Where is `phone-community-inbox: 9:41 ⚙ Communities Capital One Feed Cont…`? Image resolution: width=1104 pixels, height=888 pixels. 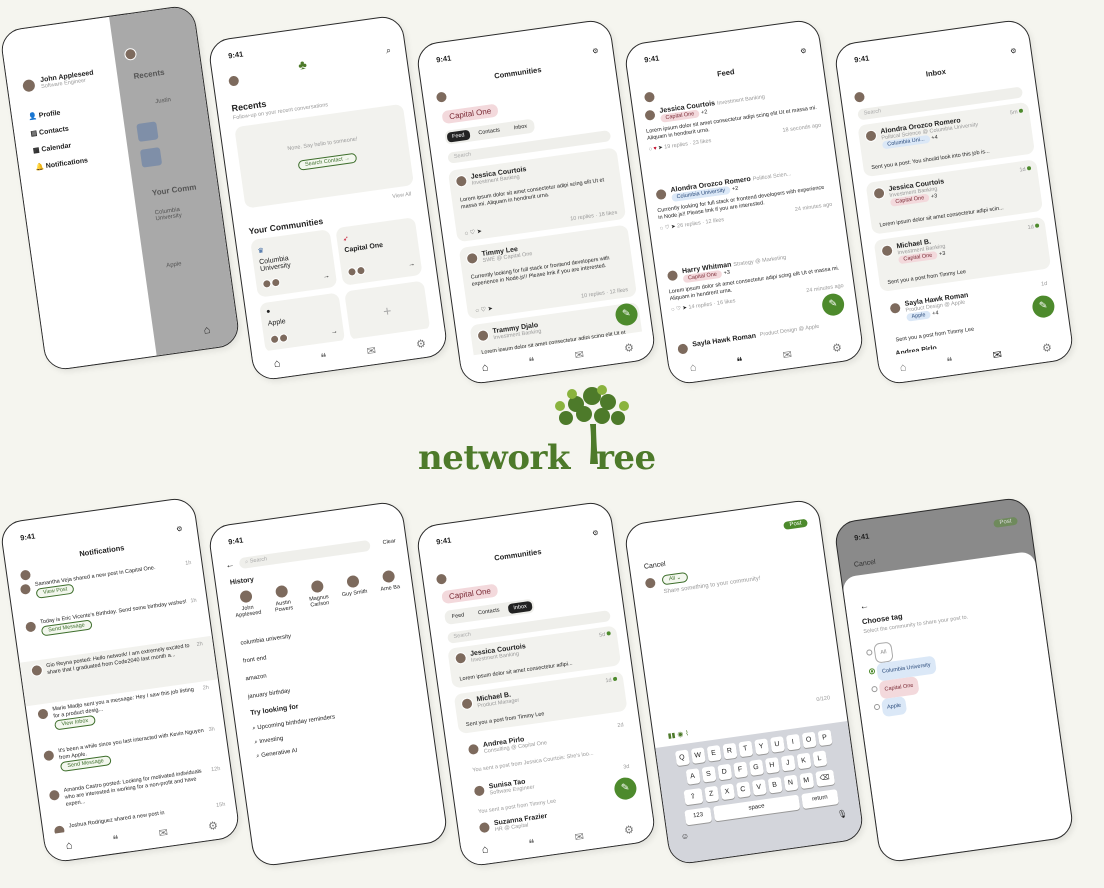
phone-community-inbox: 9:41 ⚙ Communities Capital One Feed Cont… is located at coordinates (536, 684).